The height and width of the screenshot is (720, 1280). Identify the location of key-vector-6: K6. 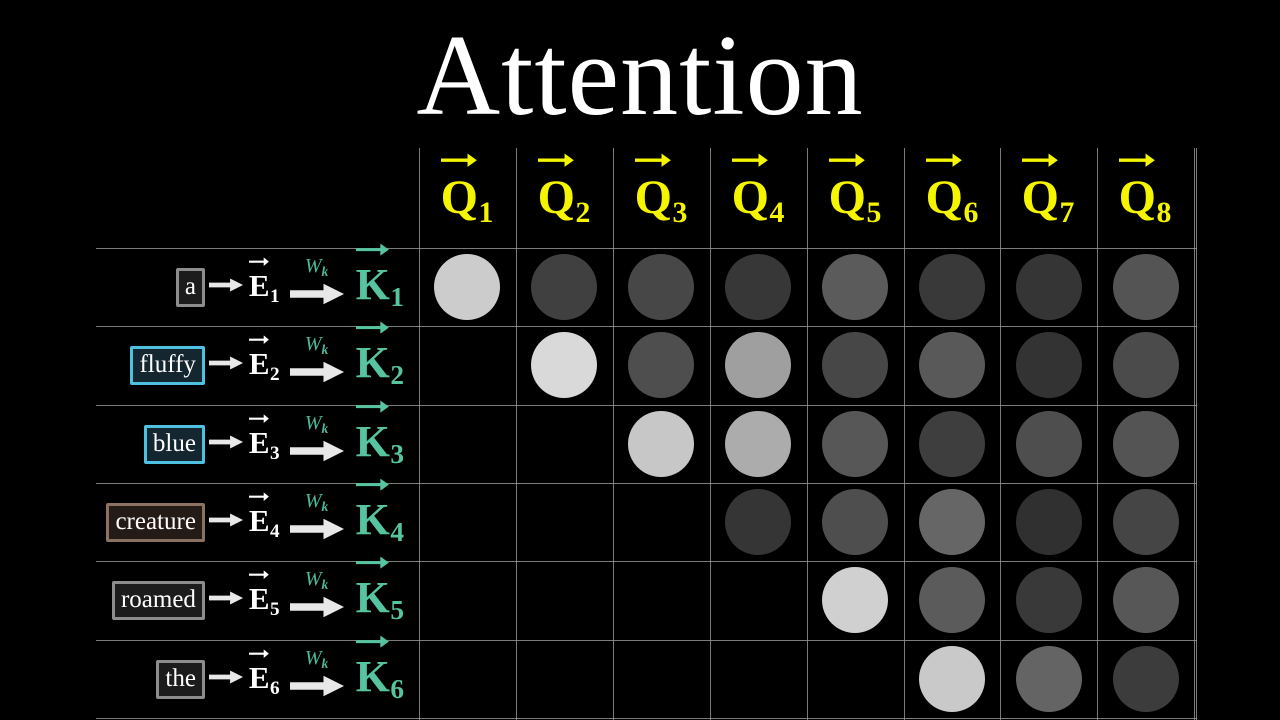
(380, 670).